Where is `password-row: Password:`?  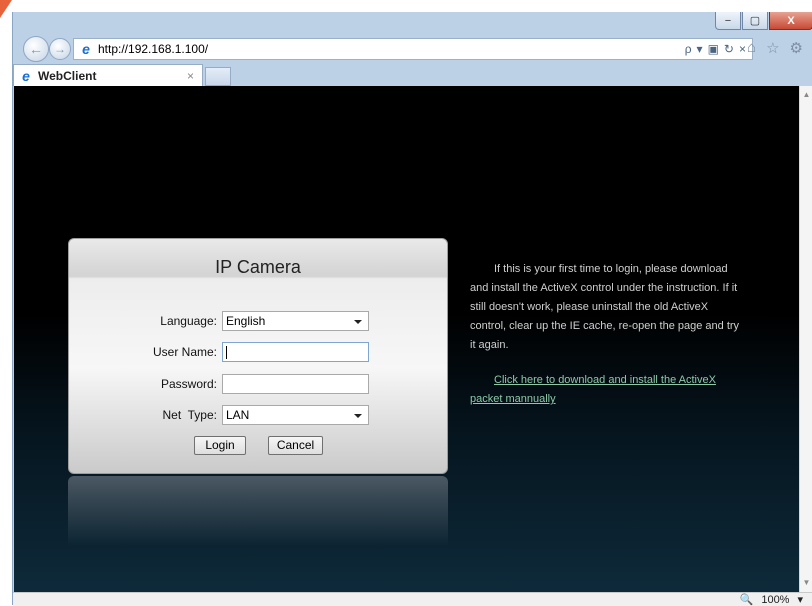 password-row: Password: is located at coordinates (258, 384).